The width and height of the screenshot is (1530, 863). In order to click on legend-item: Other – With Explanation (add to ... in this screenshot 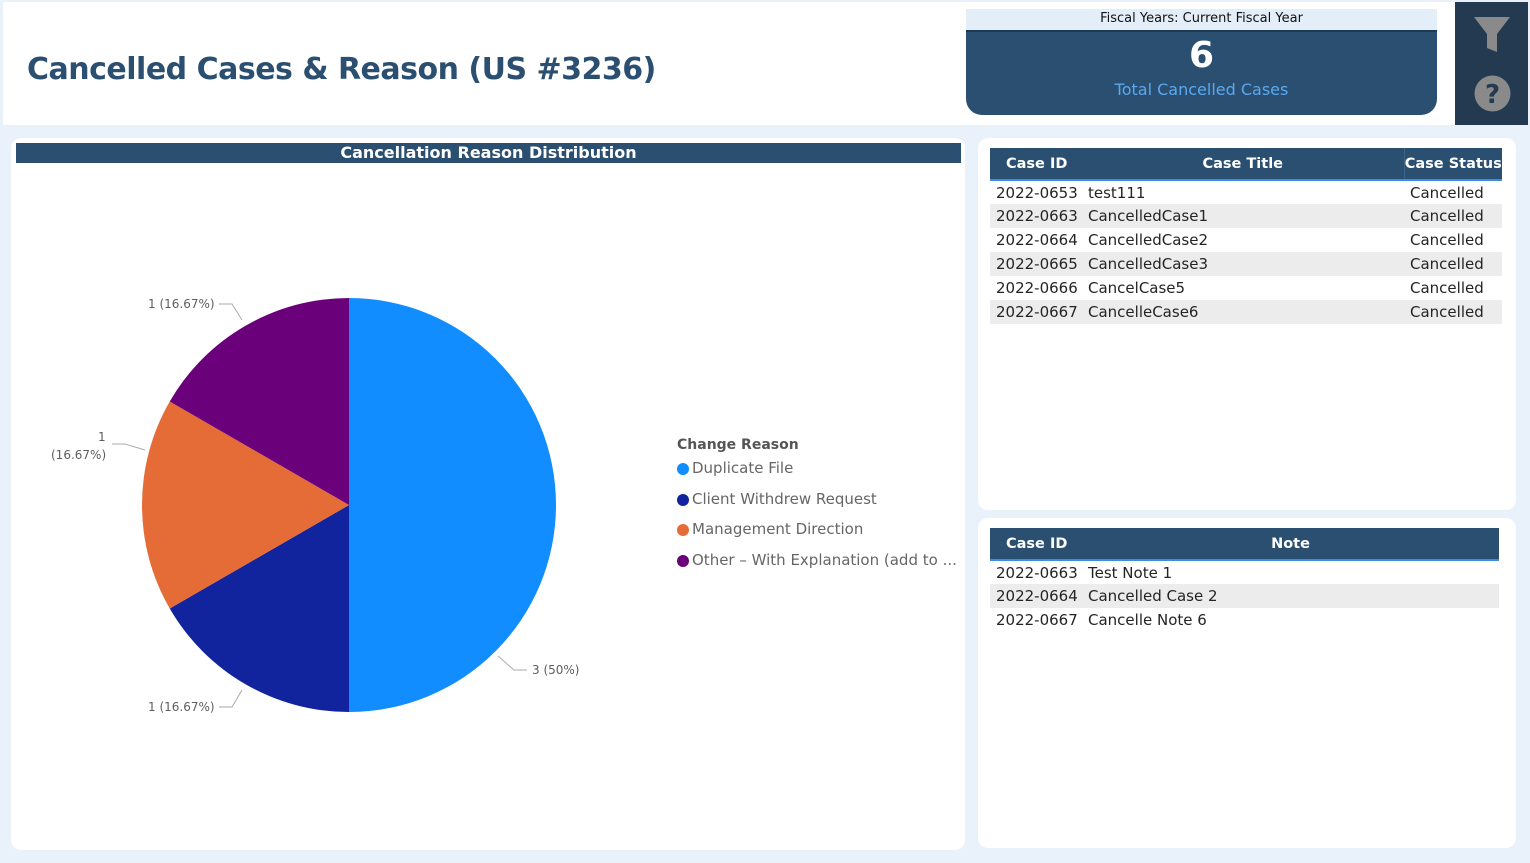, I will do `click(817, 566)`.